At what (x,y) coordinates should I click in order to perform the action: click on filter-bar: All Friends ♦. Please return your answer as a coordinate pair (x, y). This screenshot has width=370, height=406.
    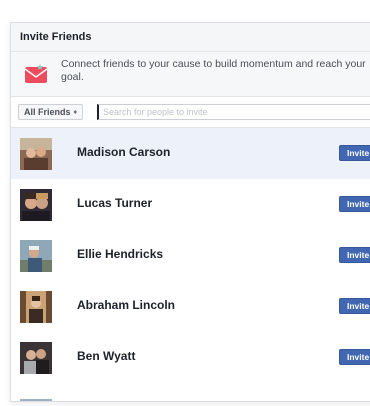
    Looking at the image, I should click on (190, 112).